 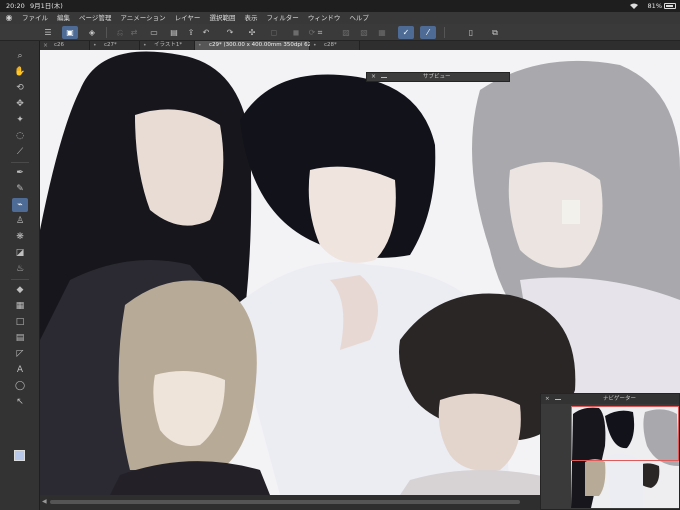 I want to click on menu-selection: 選択範囲, so click(x=222, y=18).